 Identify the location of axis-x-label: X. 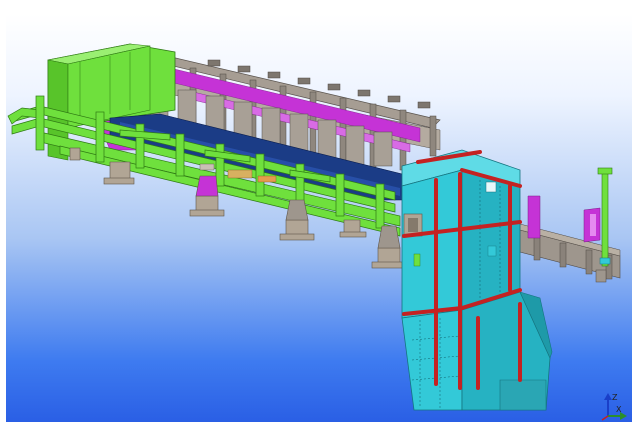
(619, 409).